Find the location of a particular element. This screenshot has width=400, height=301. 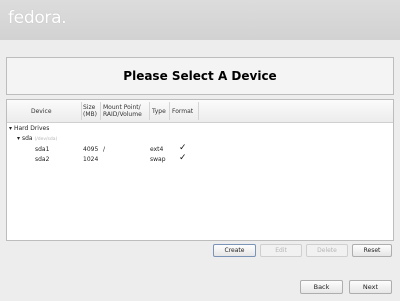

column-header-size: Size (MB) is located at coordinates (90, 111).